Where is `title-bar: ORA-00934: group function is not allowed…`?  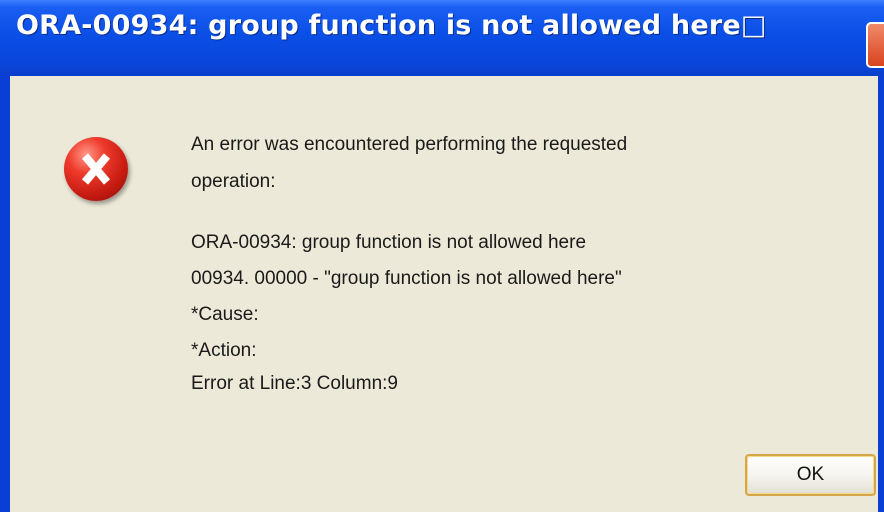
title-bar: ORA-00934: group function is not allowed… is located at coordinates (442, 38).